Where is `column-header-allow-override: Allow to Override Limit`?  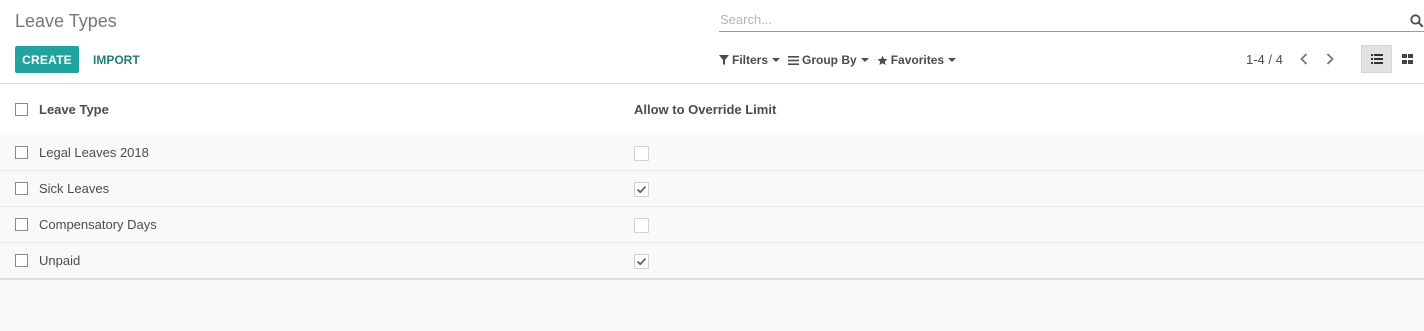 column-header-allow-override: Allow to Override Limit is located at coordinates (705, 109).